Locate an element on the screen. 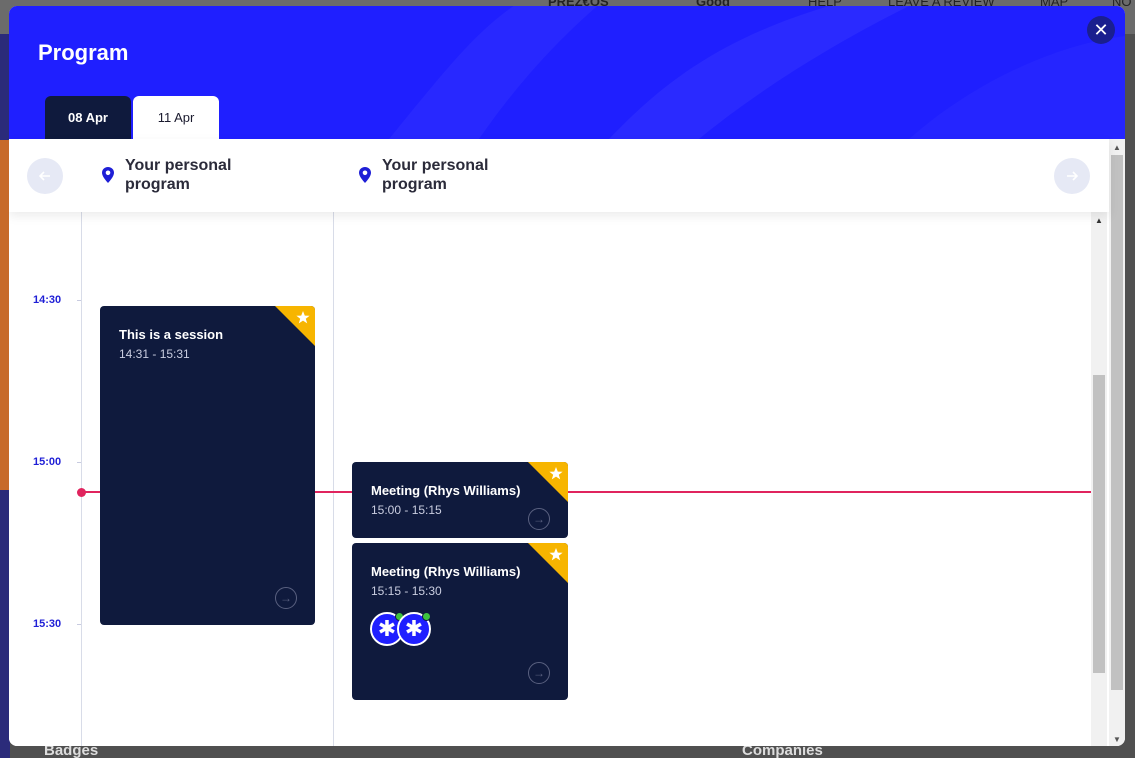 This screenshot has width=1135, height=758. location-column-1: Your personal program is located at coordinates (173, 175).